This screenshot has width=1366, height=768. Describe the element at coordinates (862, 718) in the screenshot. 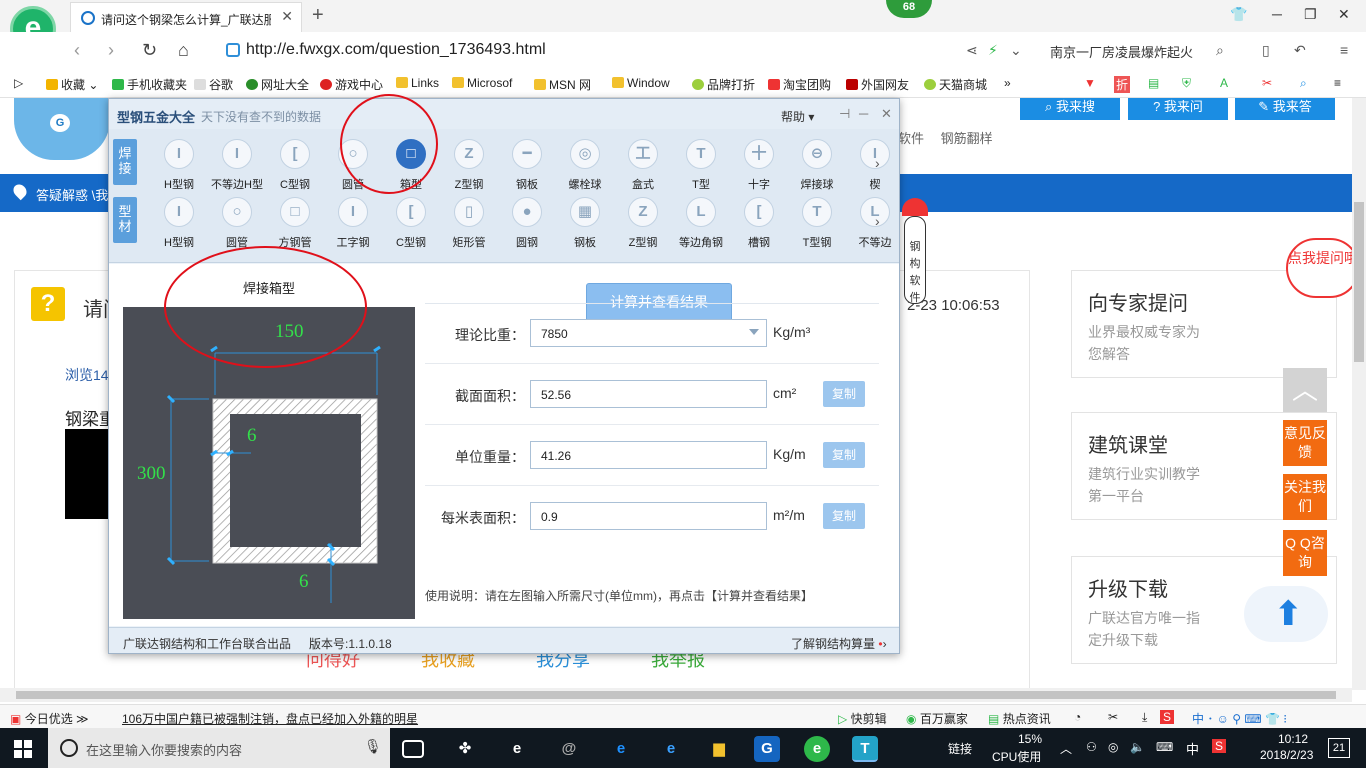

I see `status-item: ▷ 快剪辑` at that location.